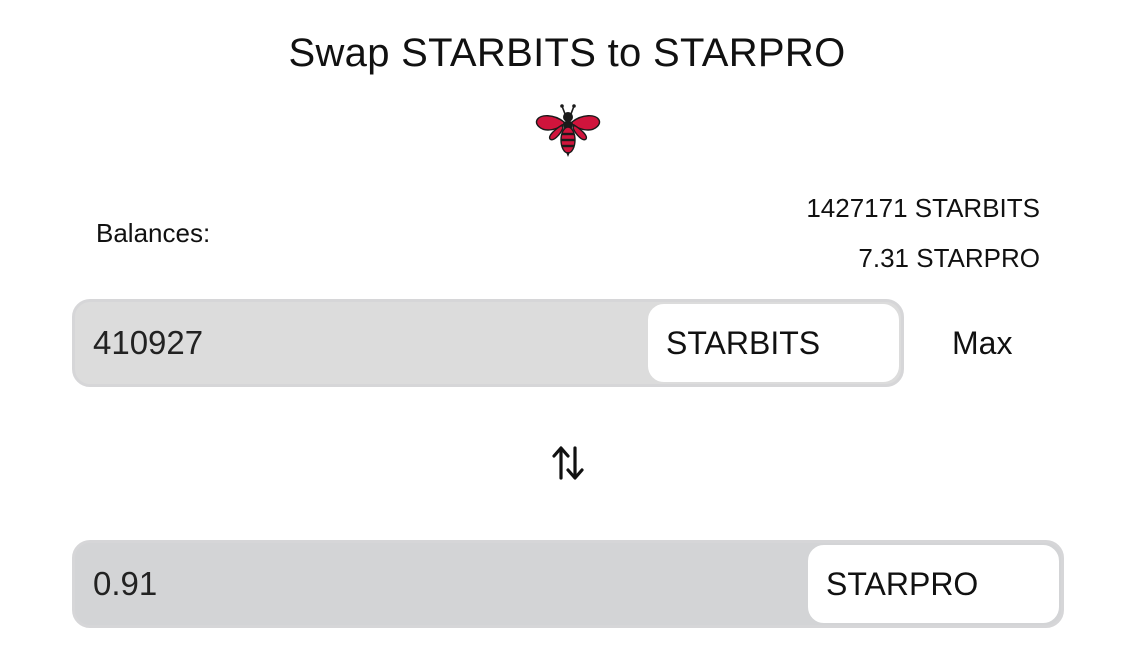 This screenshot has width=1134, height=648. What do you see at coordinates (567, 53) in the screenshot?
I see `page-title: Swap STARBITS to STARPRO` at bounding box center [567, 53].